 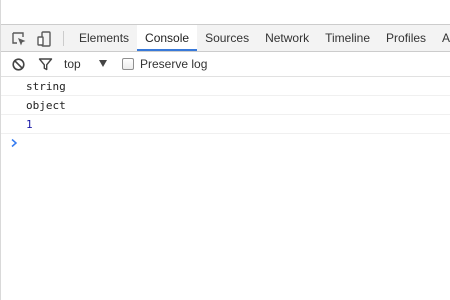 I want to click on filter-icon, so click(x=45, y=64).